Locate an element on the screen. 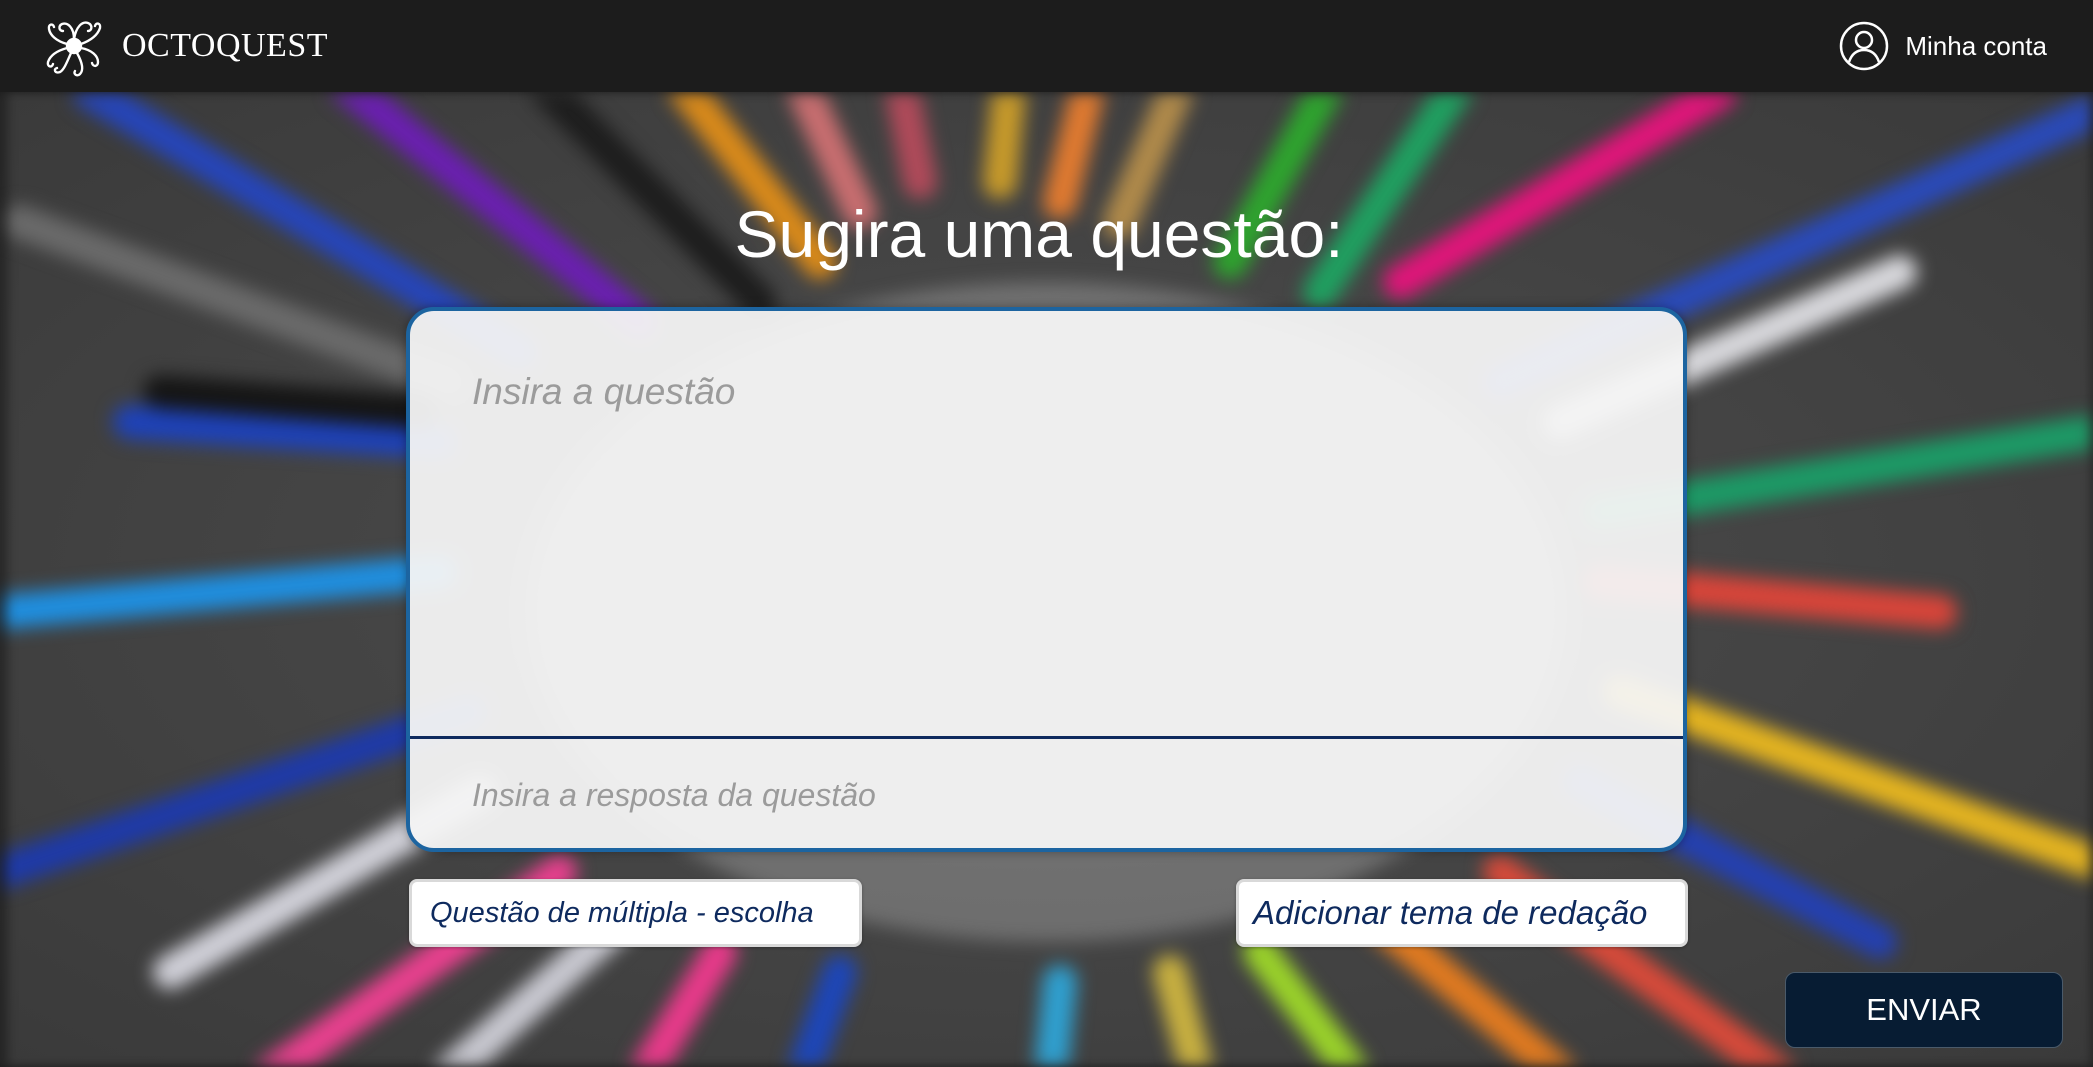 Image resolution: width=2093 pixels, height=1067 pixels. brand-home-link: OCTOQUEST is located at coordinates (183, 46).